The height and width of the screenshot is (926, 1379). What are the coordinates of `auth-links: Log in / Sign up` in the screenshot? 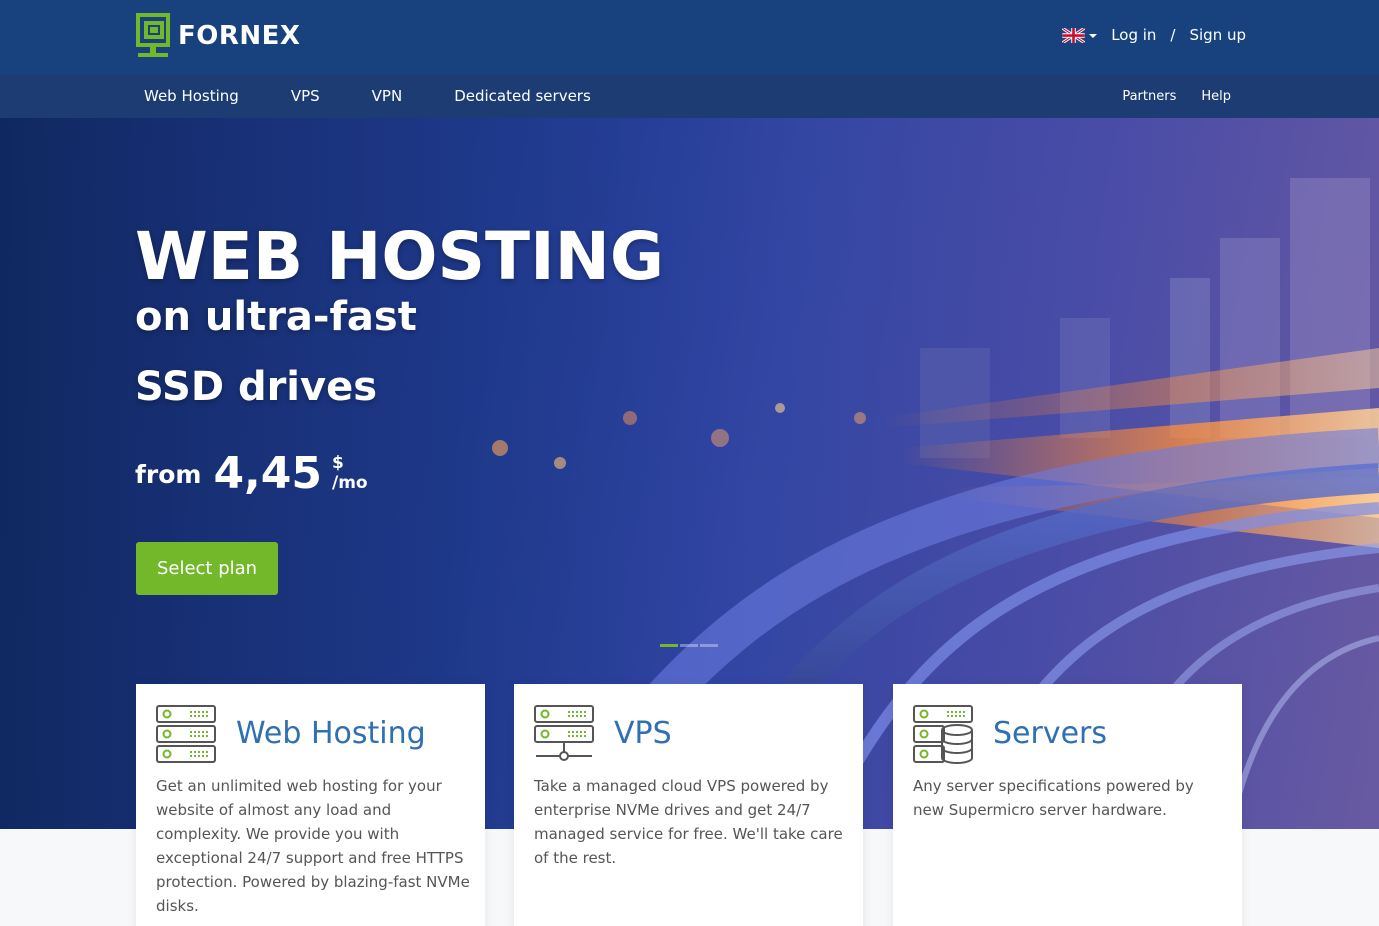 It's located at (1154, 35).